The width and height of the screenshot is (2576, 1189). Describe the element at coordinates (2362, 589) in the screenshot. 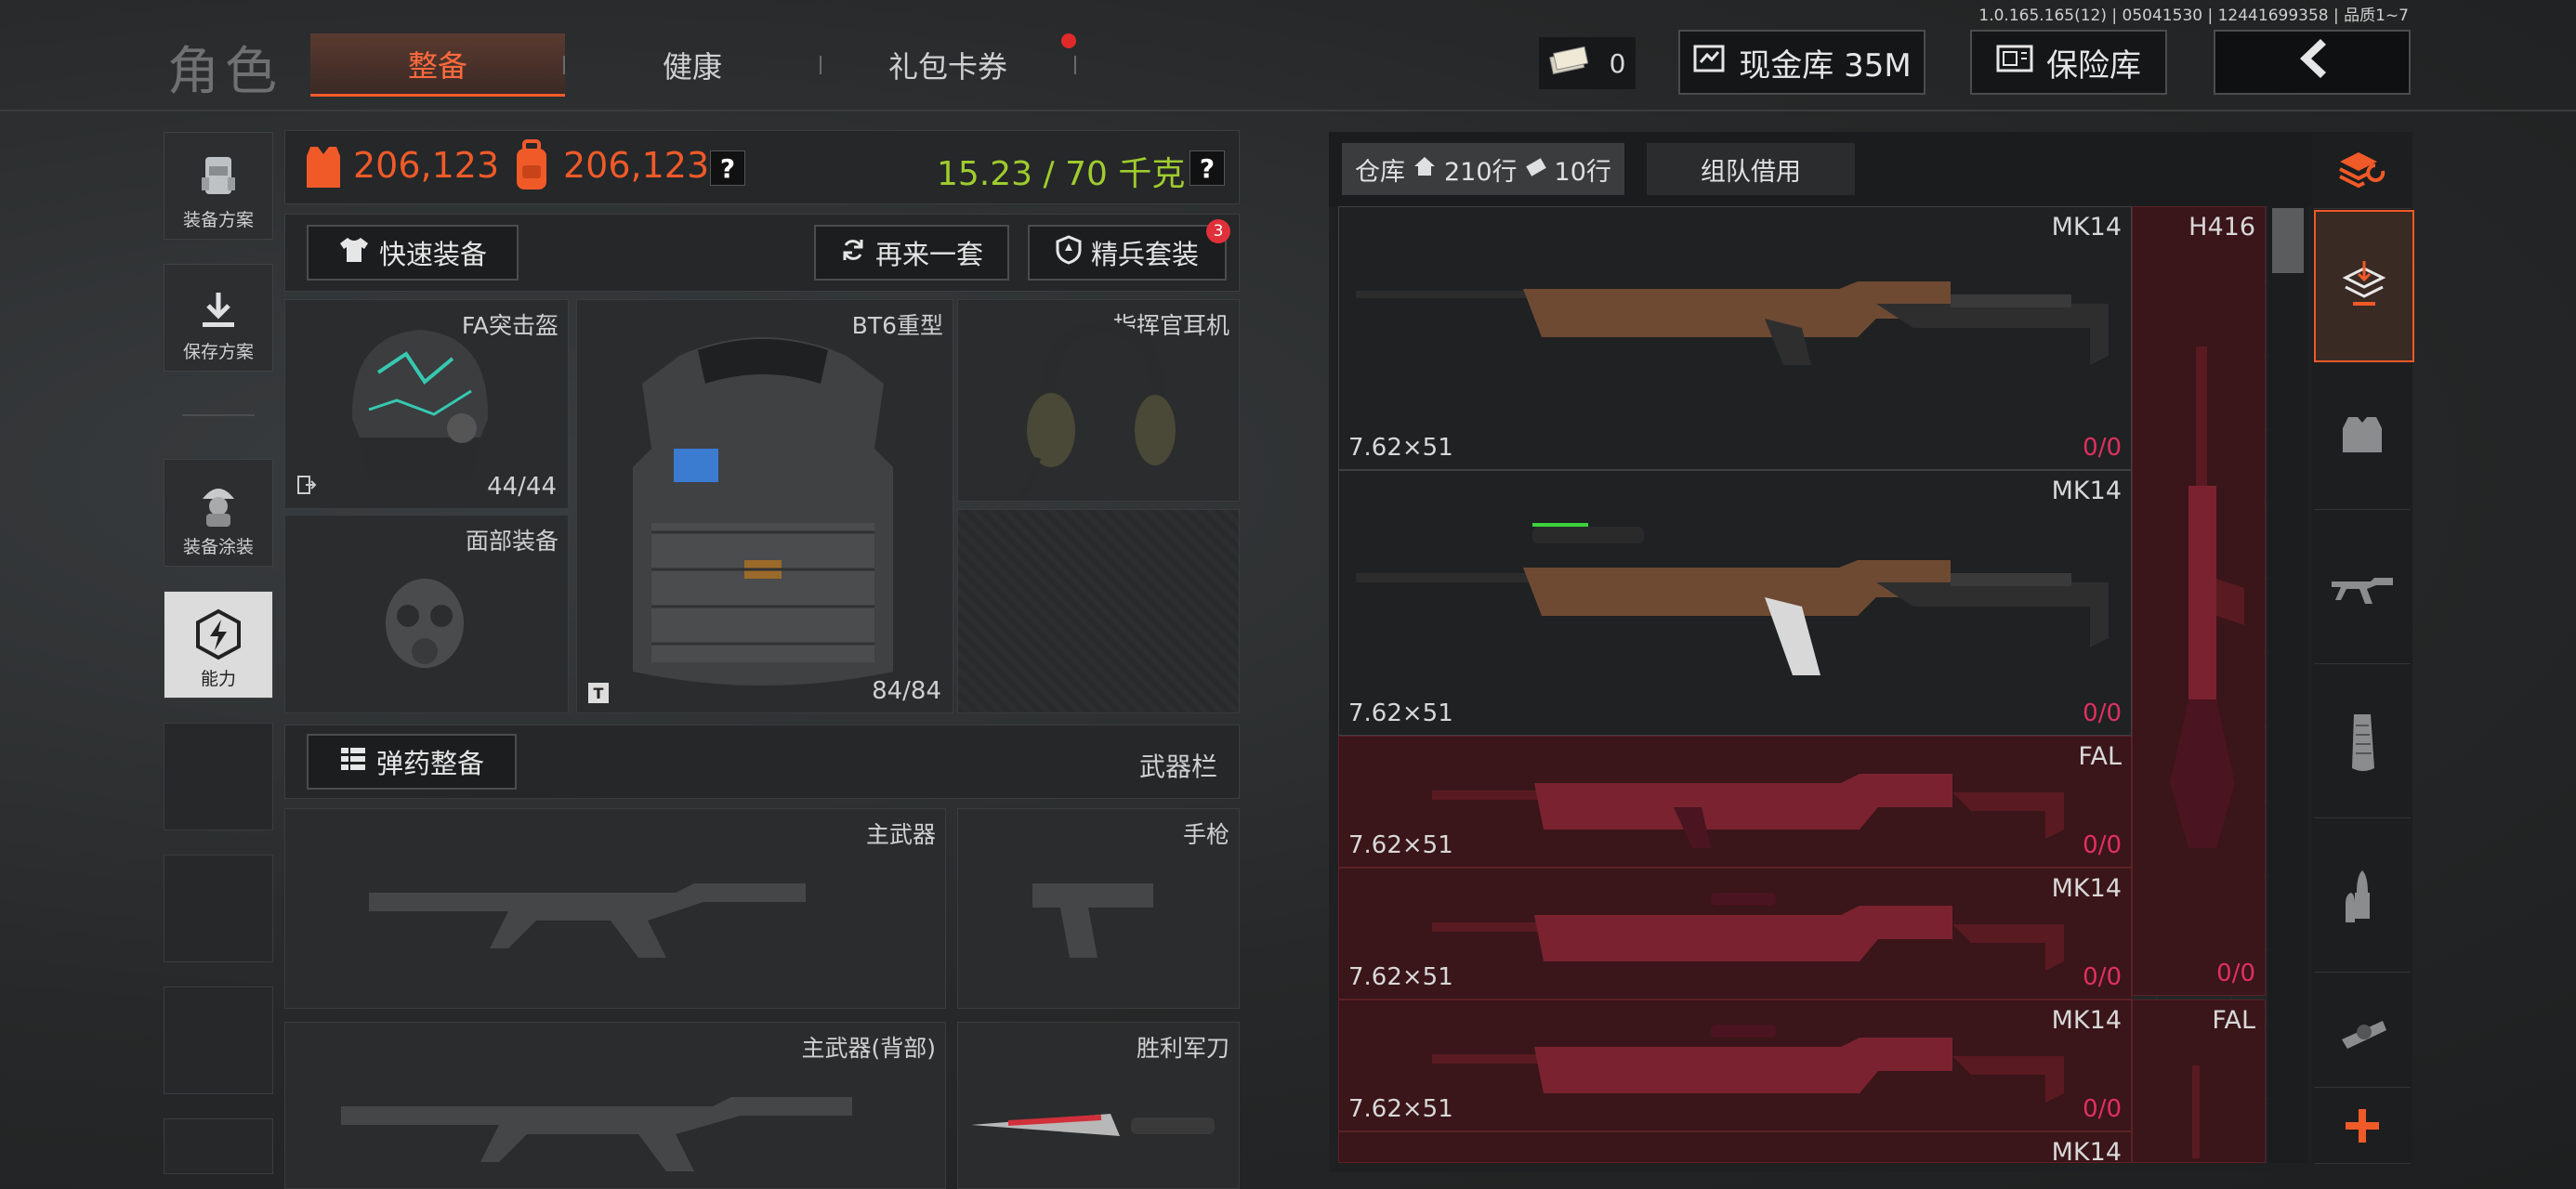

I see `rifle-icon` at that location.